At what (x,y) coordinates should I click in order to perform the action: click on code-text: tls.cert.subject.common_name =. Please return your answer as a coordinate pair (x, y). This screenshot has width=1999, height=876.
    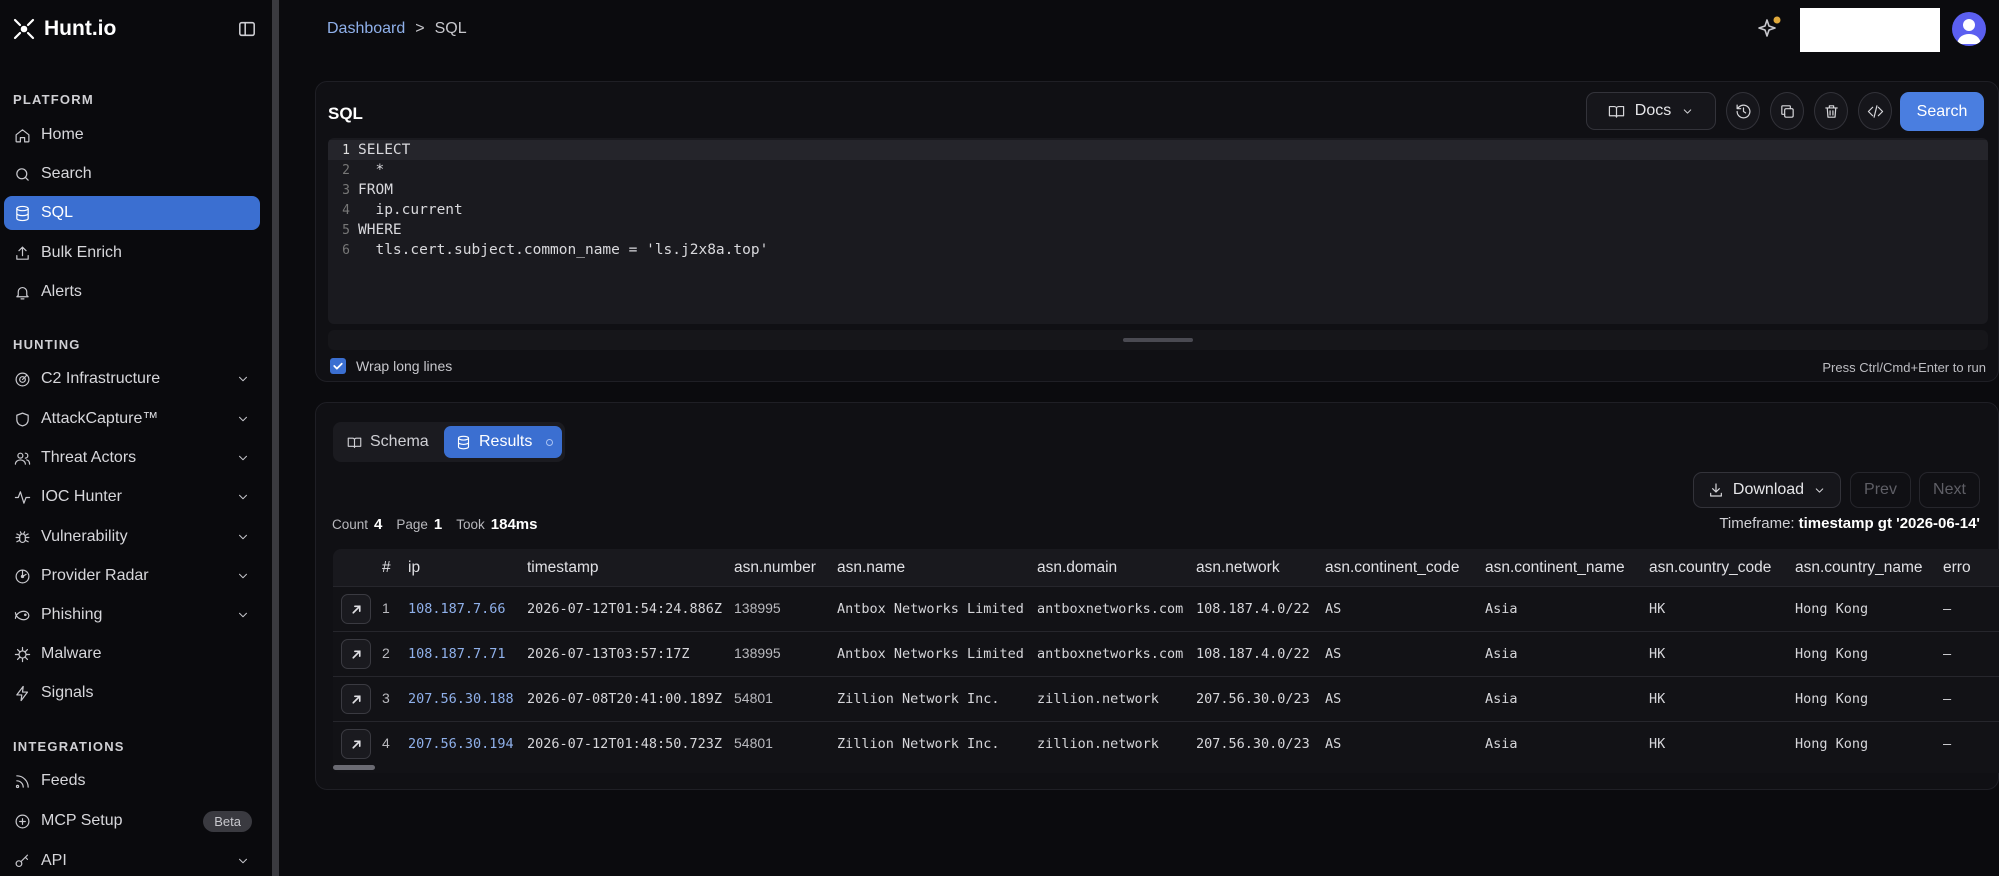
    Looking at the image, I should click on (502, 250).